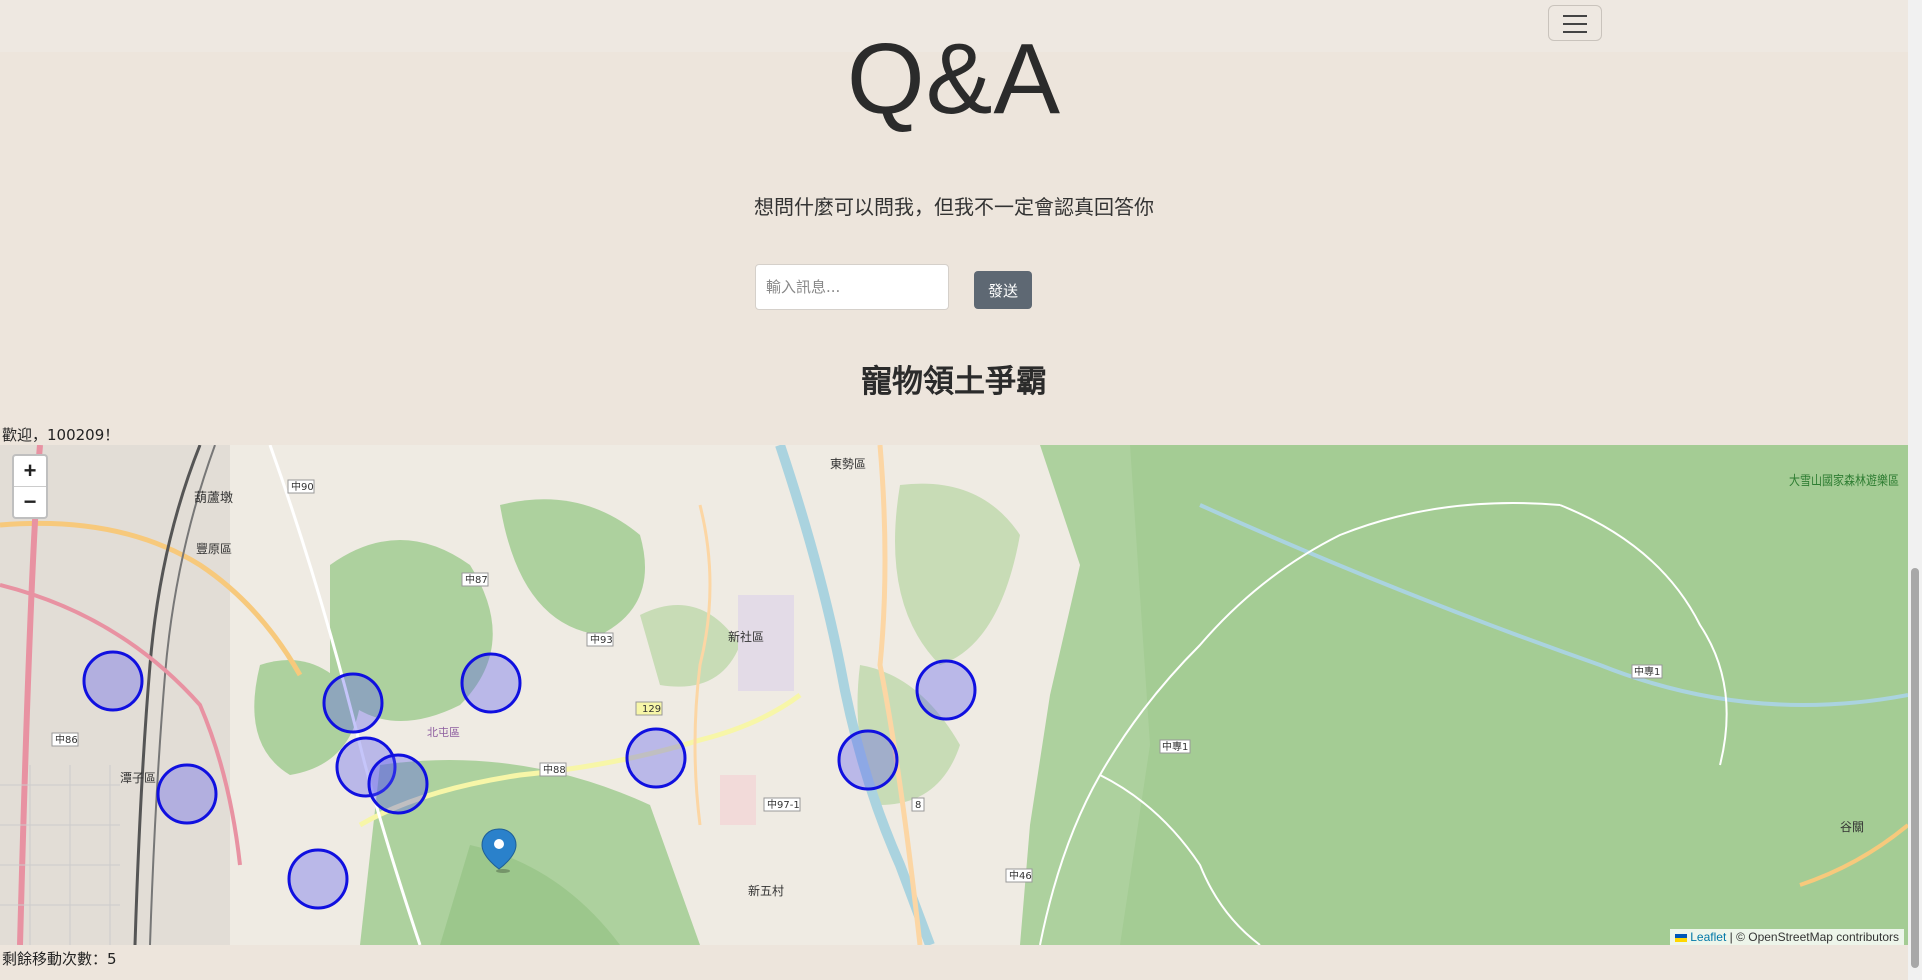 Image resolution: width=1922 pixels, height=980 pixels. Describe the element at coordinates (61, 435) in the screenshot. I see `welcome-text: 歡迎，100209！` at that location.